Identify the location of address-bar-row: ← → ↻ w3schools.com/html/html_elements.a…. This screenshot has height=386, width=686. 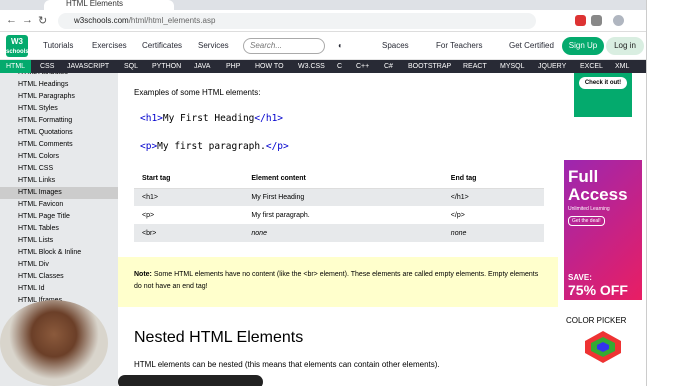
(323, 21).